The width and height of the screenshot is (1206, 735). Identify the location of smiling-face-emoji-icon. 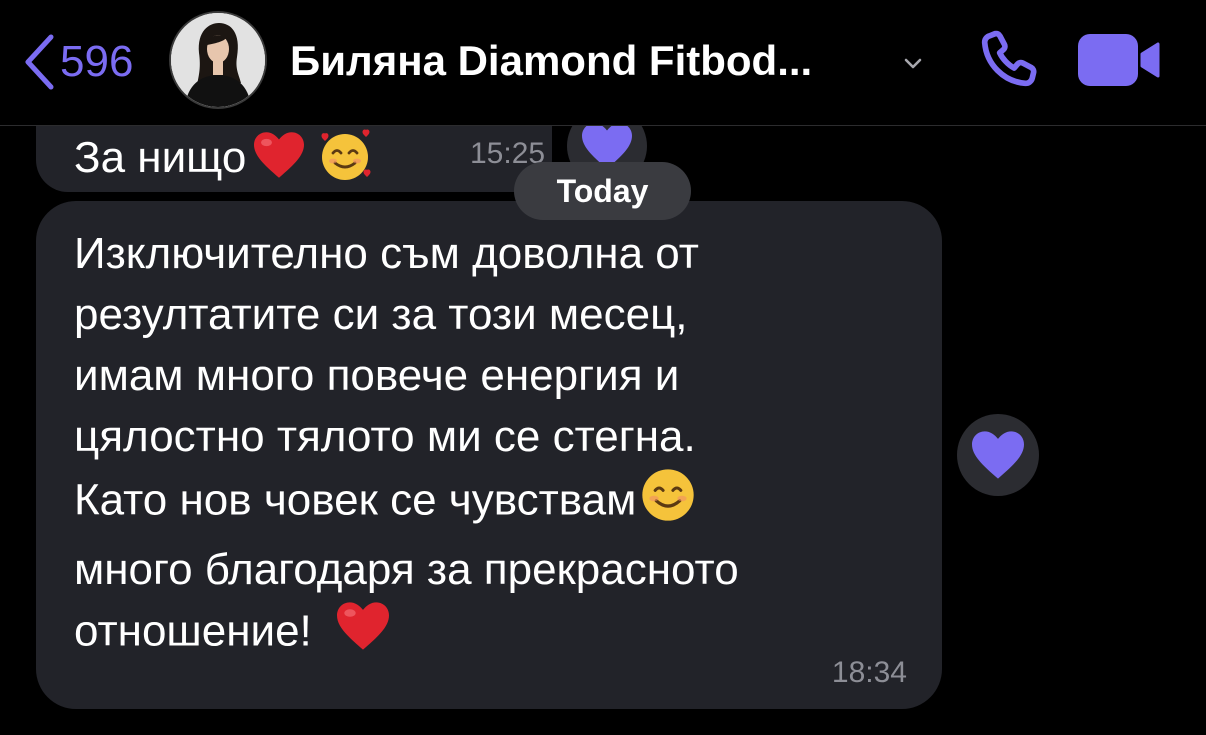
(668, 503).